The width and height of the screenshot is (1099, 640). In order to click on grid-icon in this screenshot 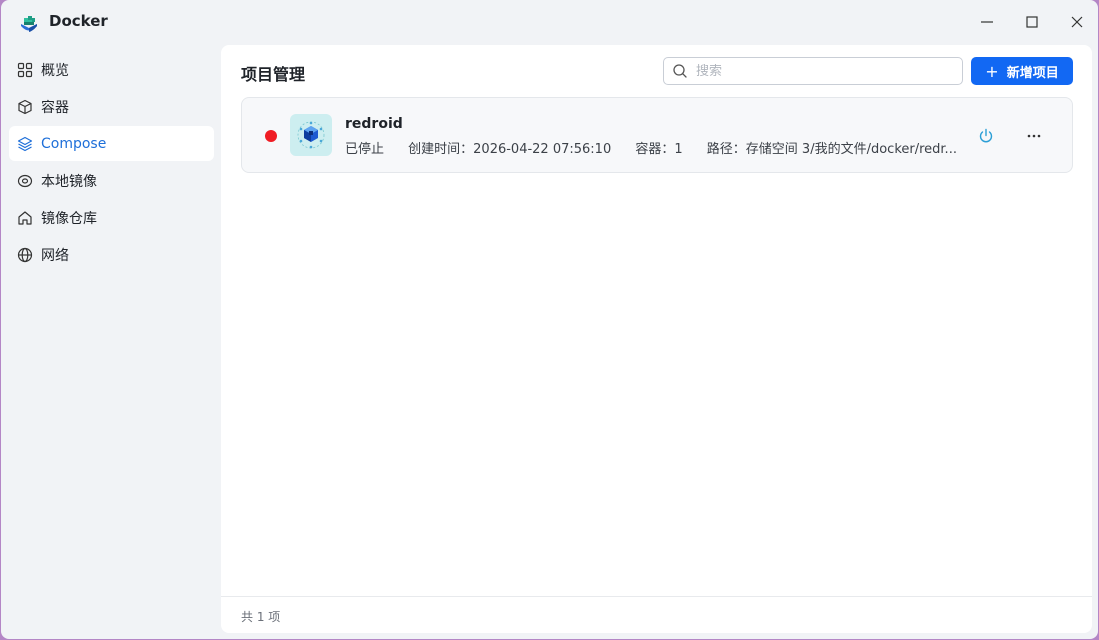, I will do `click(25, 70)`.